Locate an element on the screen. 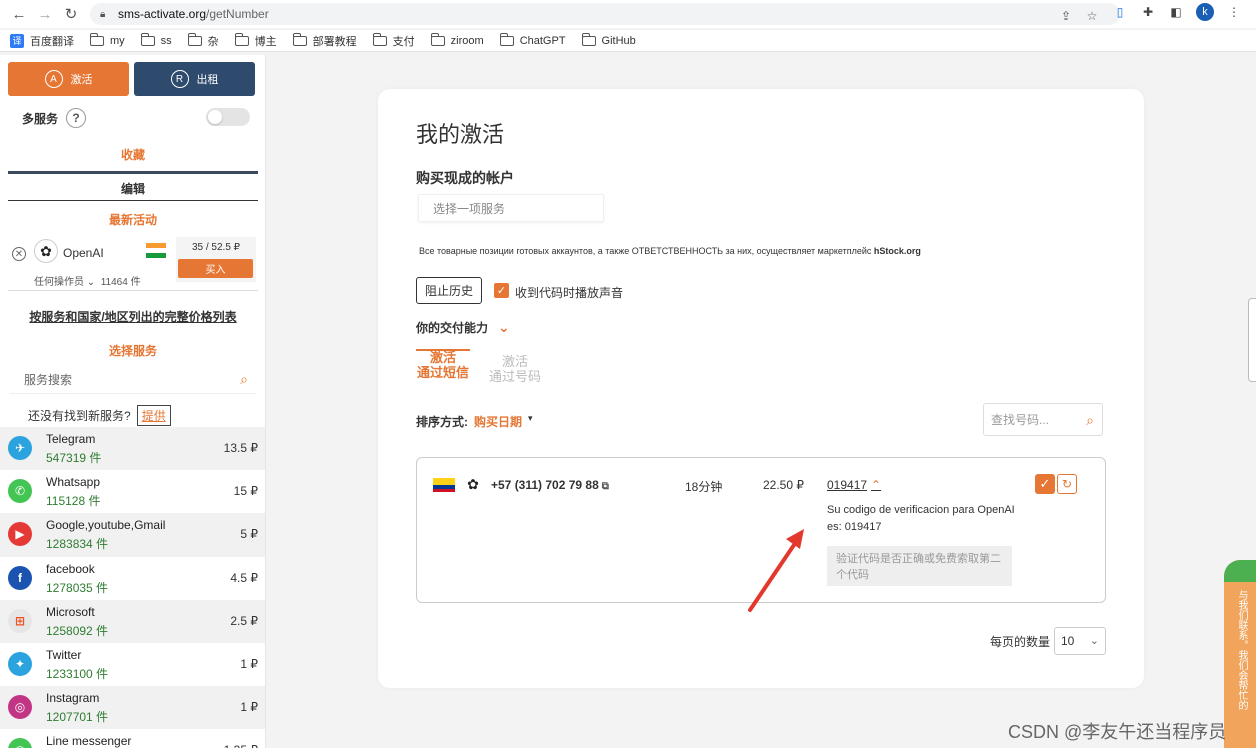 This screenshot has width=1256, height=748. forward-icon: → is located at coordinates (45, 14).